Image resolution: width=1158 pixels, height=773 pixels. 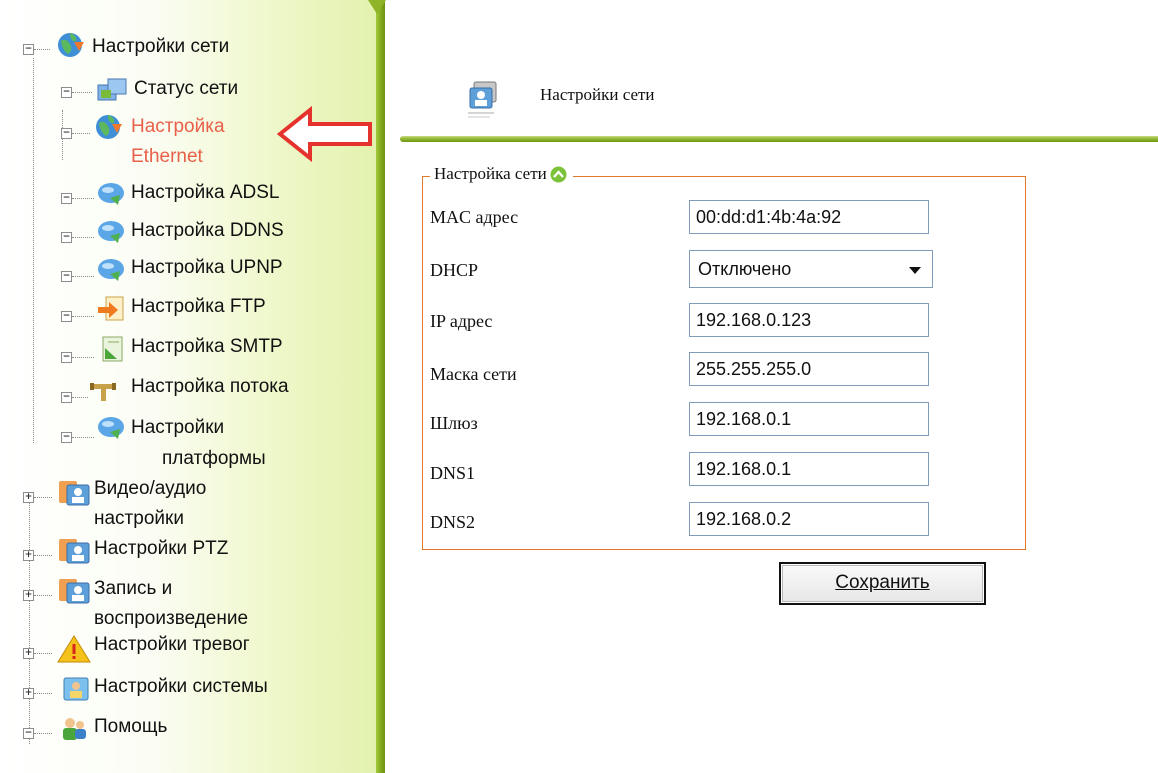 What do you see at coordinates (474, 217) in the screenshot?
I see `mac-address-label: MAC адрес` at bounding box center [474, 217].